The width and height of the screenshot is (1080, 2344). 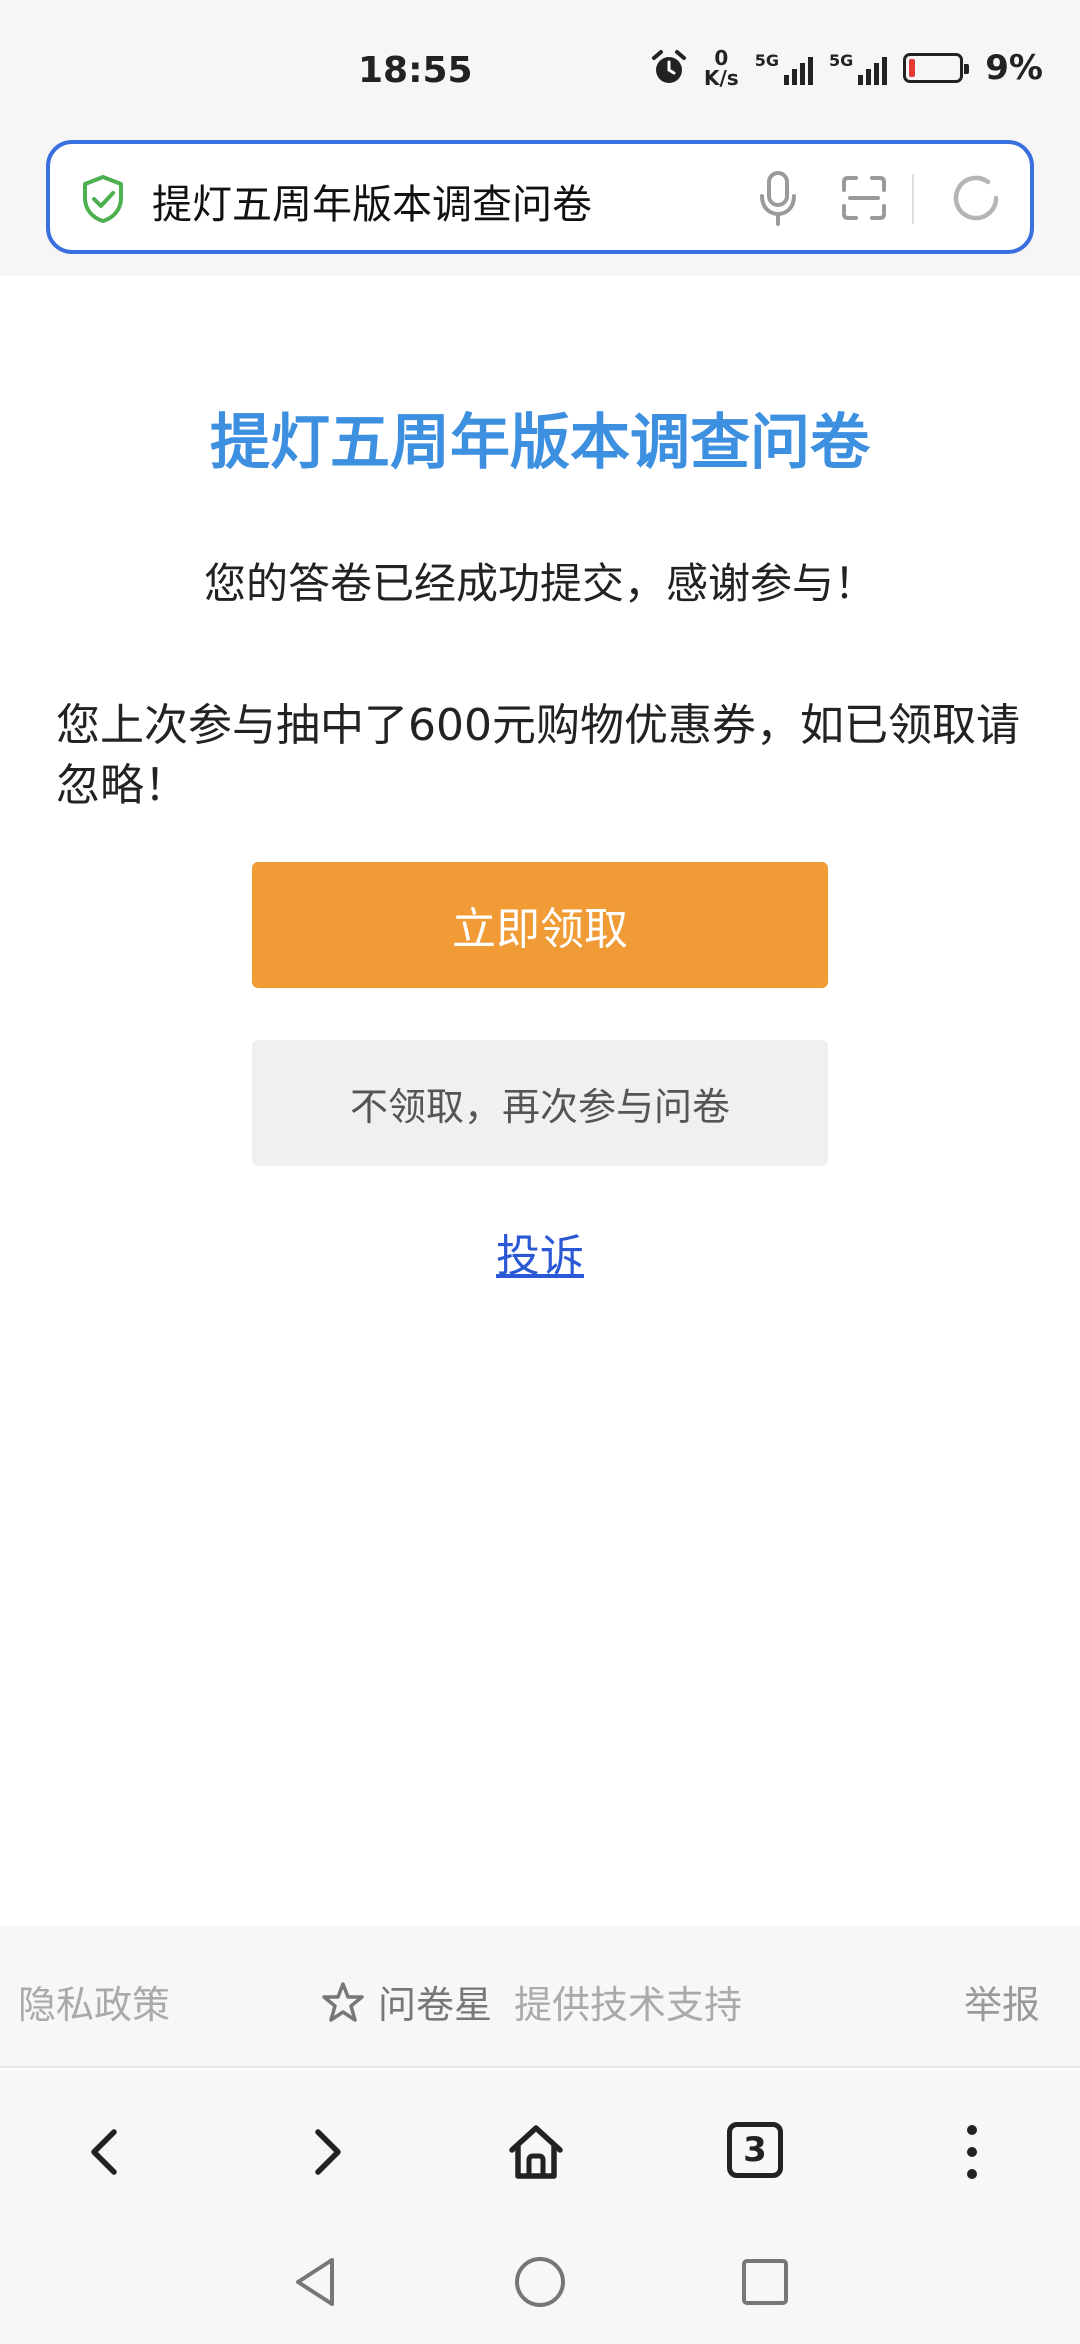 What do you see at coordinates (326, 2152) in the screenshot?
I see `forward-icon` at bounding box center [326, 2152].